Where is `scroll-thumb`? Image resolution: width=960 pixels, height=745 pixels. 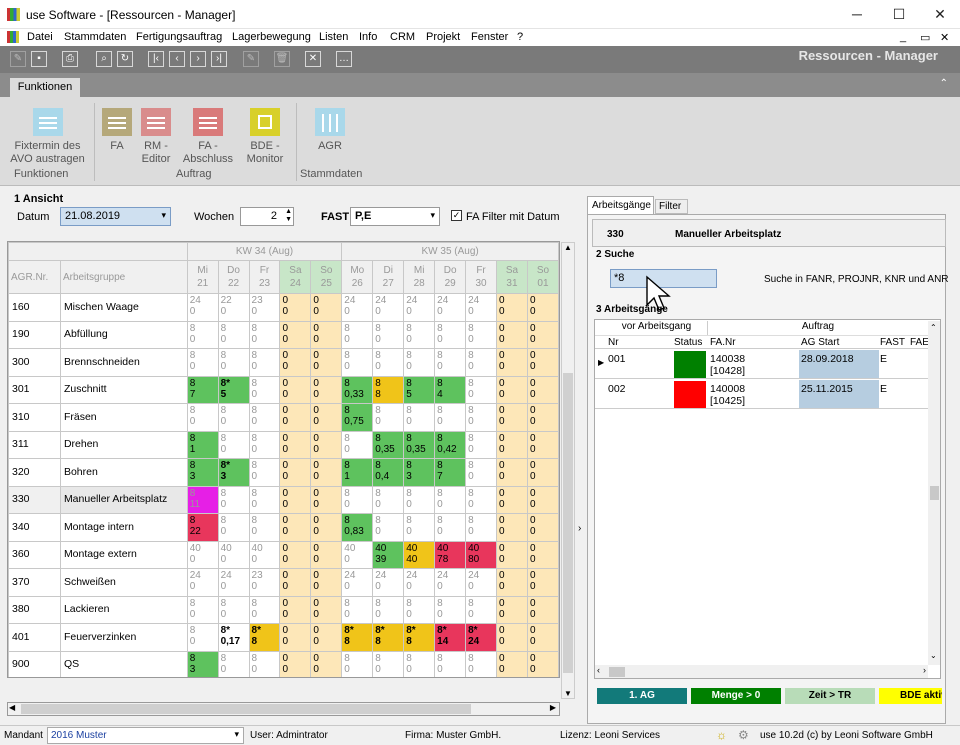 scroll-thumb is located at coordinates (568, 523).